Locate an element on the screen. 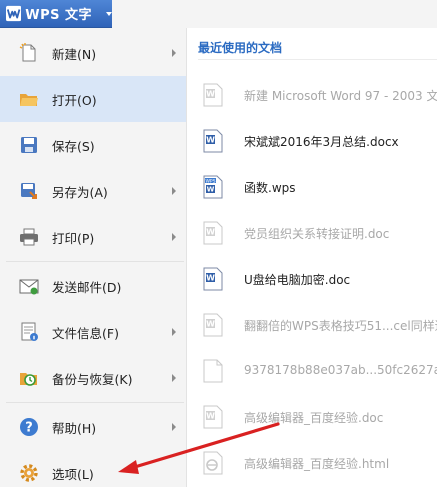  menu-item-print: 打印(P) is located at coordinates (93, 237).